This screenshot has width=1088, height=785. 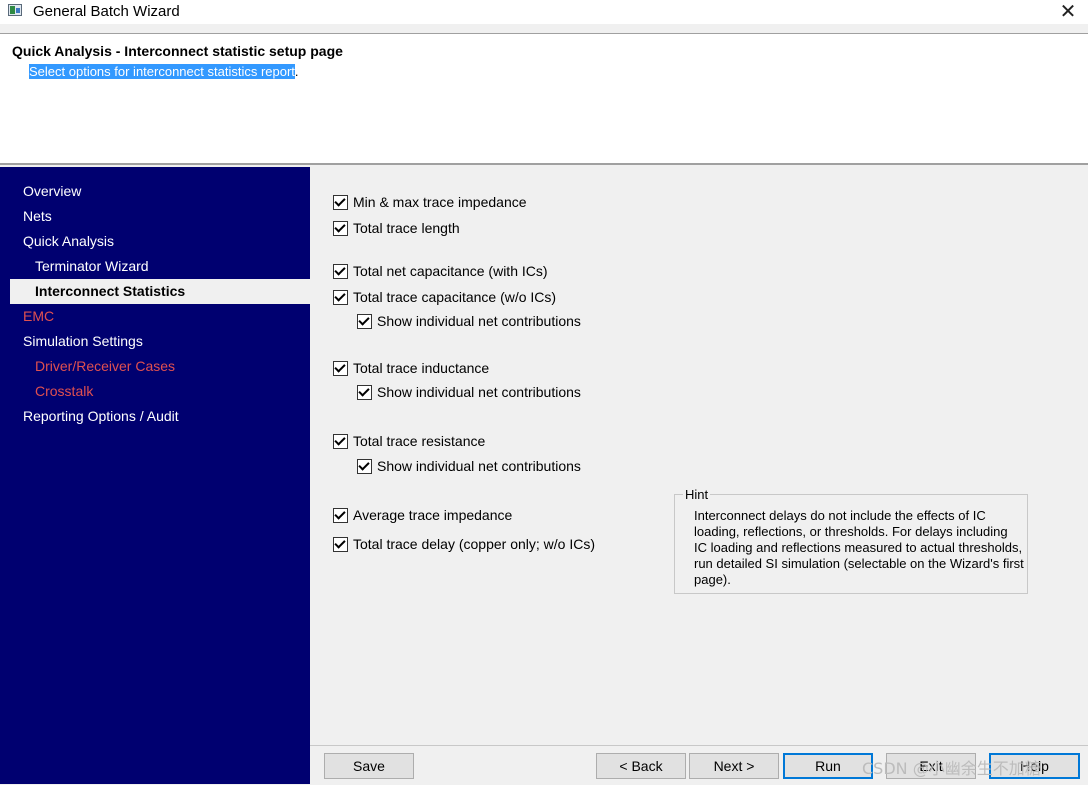 What do you see at coordinates (106, 11) in the screenshot?
I see `window-title: General Batch Wizard` at bounding box center [106, 11].